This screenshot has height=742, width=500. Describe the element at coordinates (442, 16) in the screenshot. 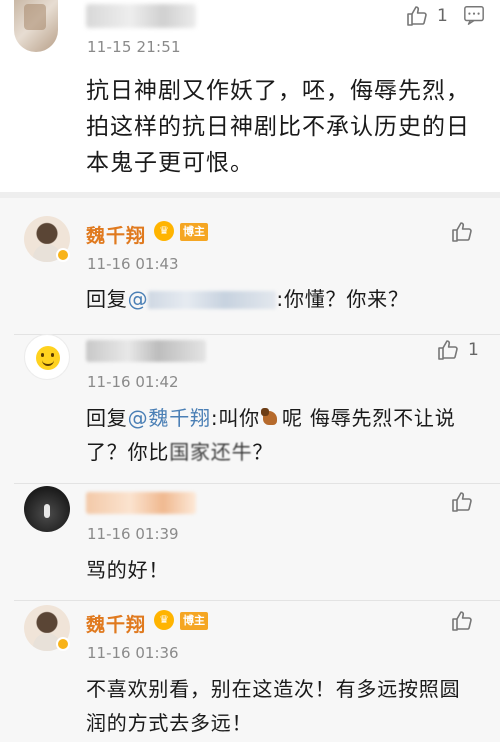

I see `main-like-count: 1` at that location.